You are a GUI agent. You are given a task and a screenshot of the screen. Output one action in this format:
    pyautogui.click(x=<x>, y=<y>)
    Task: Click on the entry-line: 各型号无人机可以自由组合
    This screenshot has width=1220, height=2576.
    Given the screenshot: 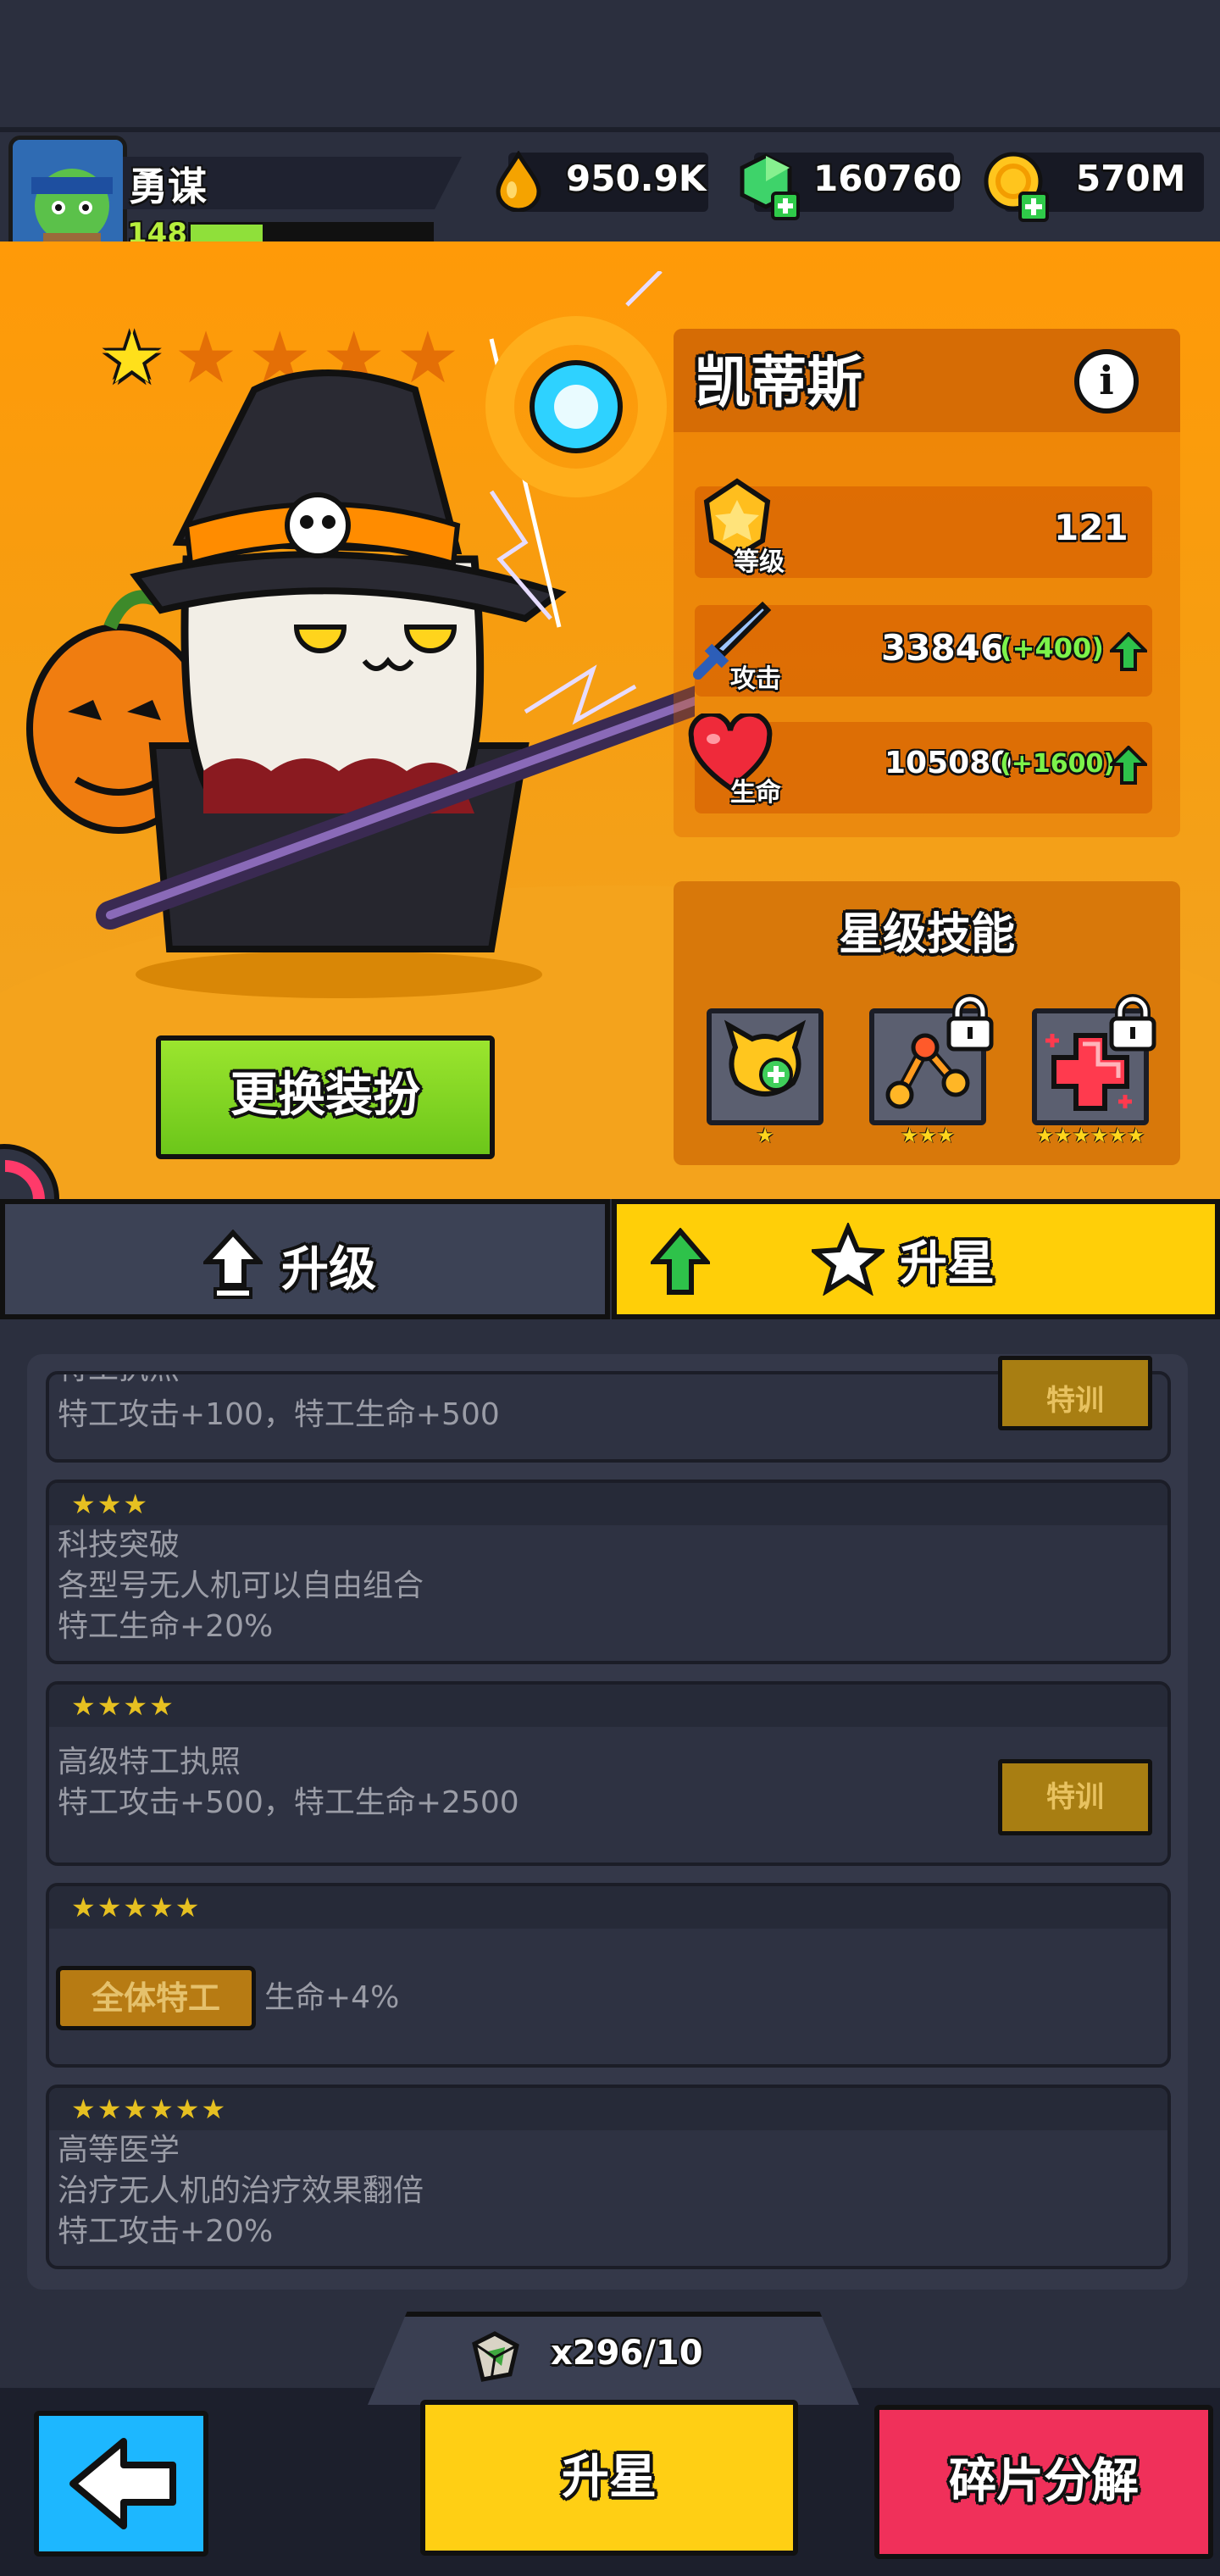 What is the action you would take?
    pyautogui.click(x=241, y=1585)
    